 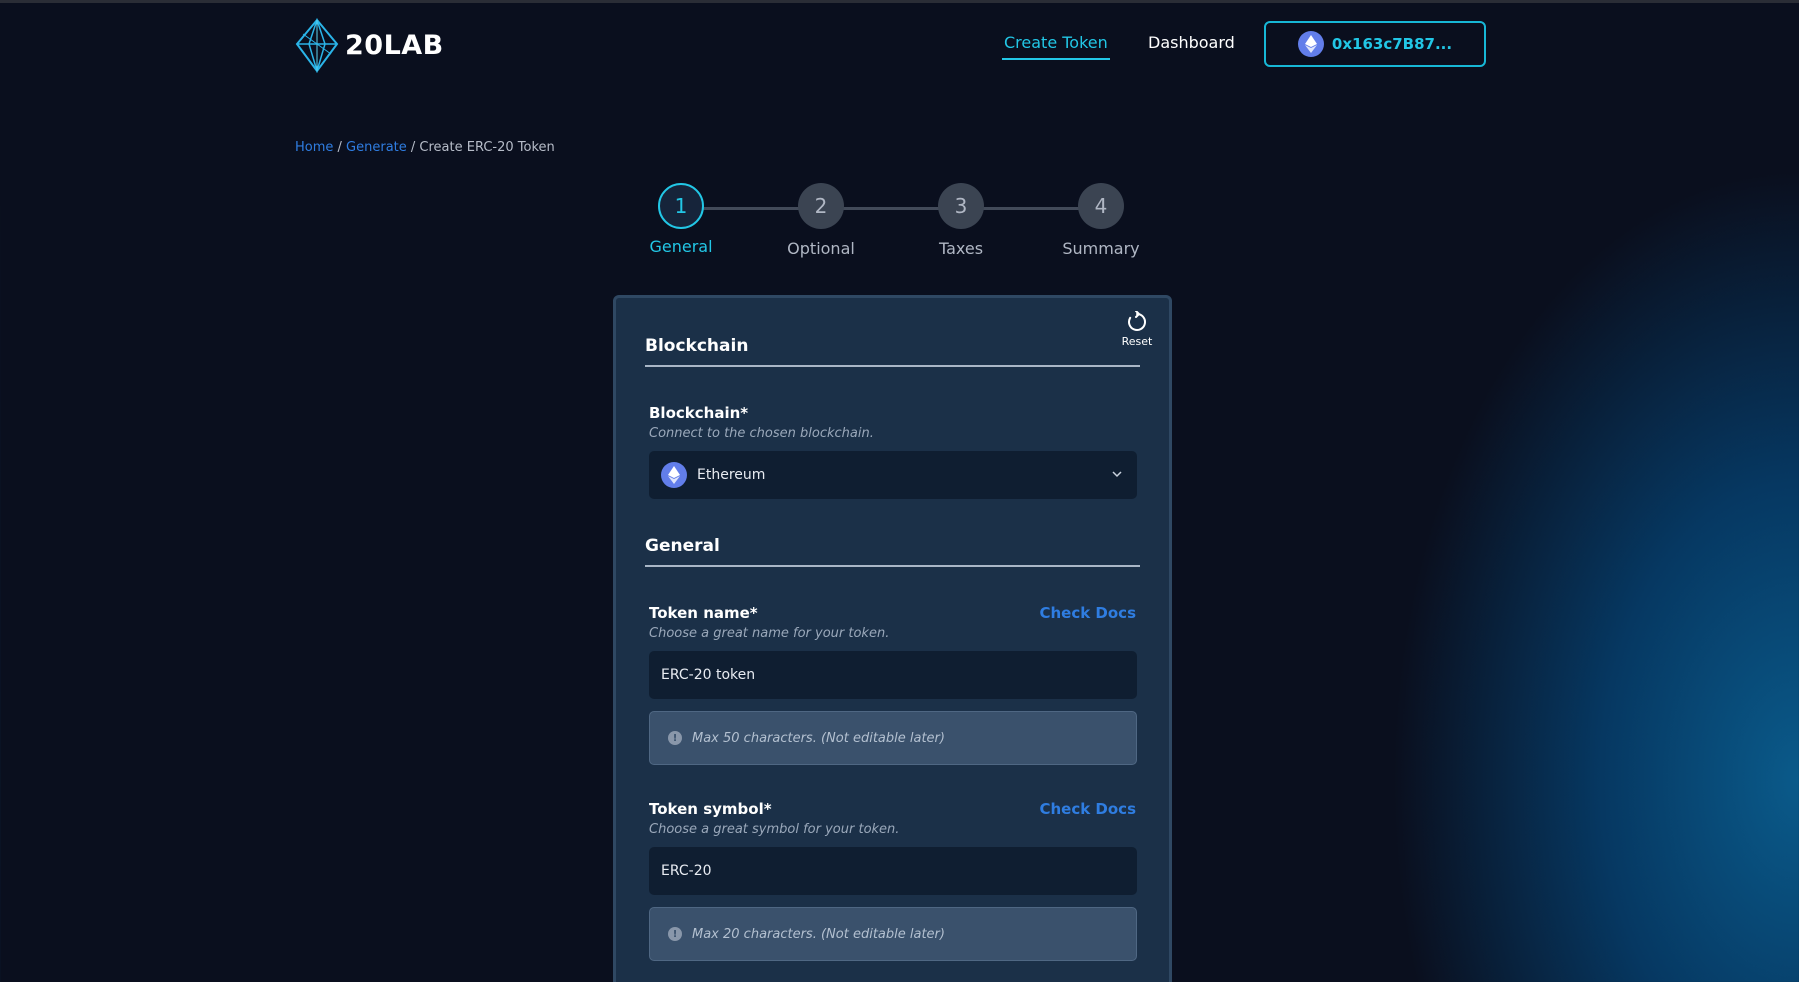 What do you see at coordinates (893, 675) in the screenshot?
I see `token-name-input: ERC-20 token` at bounding box center [893, 675].